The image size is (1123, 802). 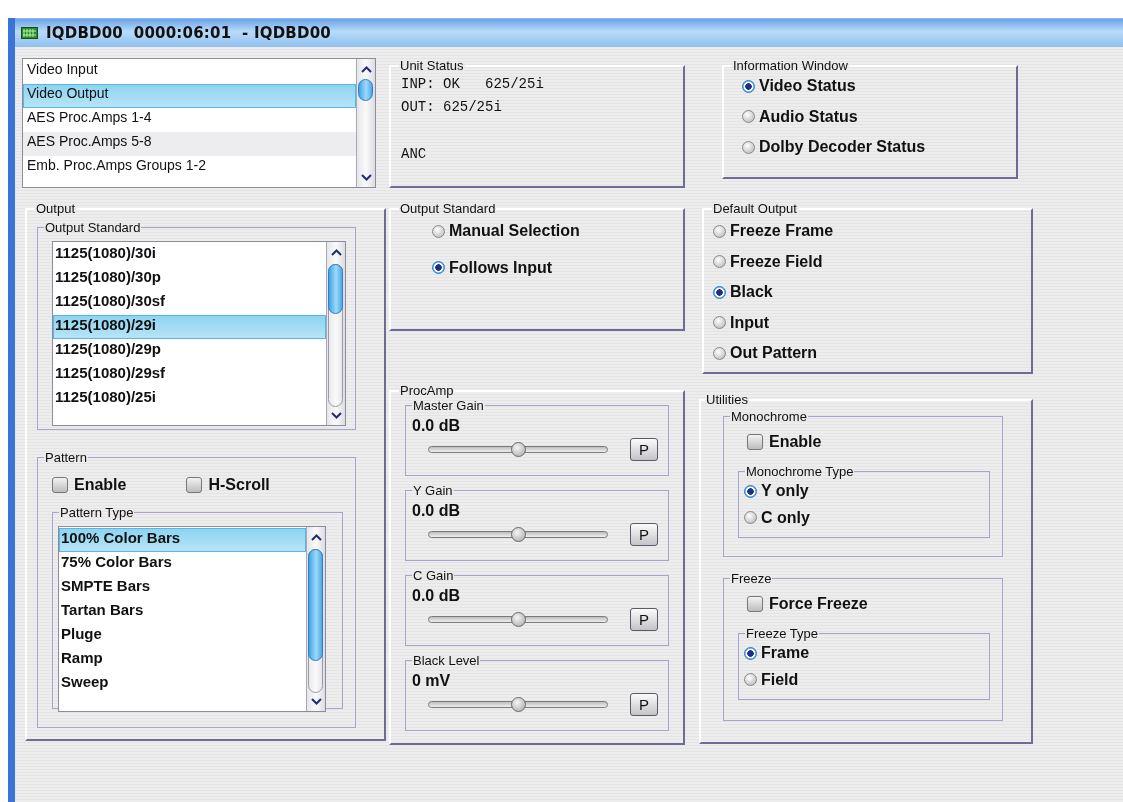 I want to click on group-label: Y Gain, so click(x=433, y=490).